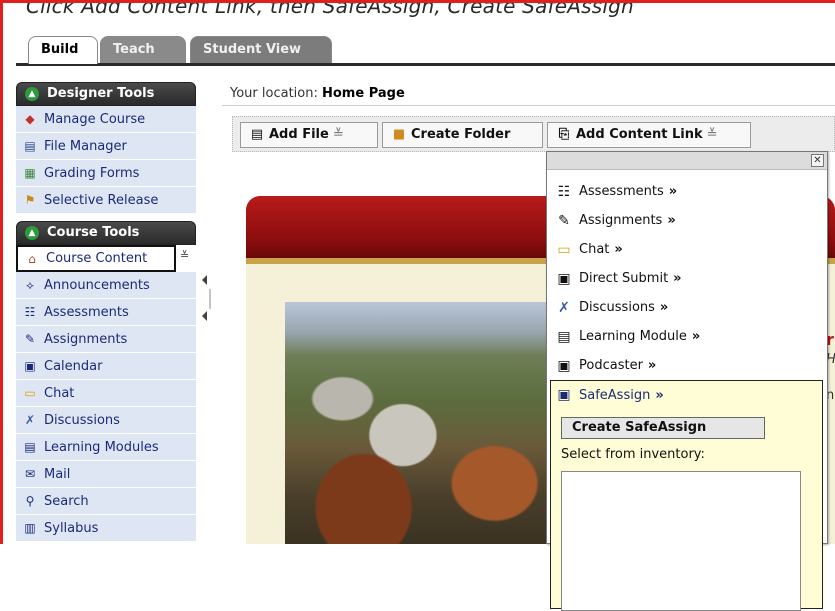 This screenshot has height=611, width=835. What do you see at coordinates (425, 64) in the screenshot?
I see `tab-divider` at bounding box center [425, 64].